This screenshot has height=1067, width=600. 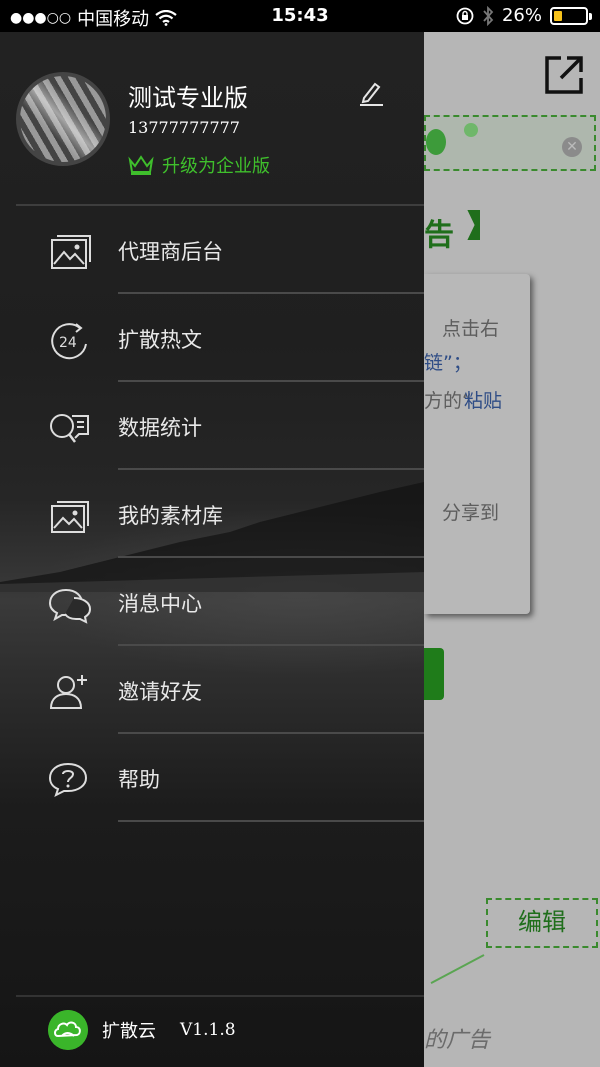 I want to click on gallery-icon, so click(x=70, y=517).